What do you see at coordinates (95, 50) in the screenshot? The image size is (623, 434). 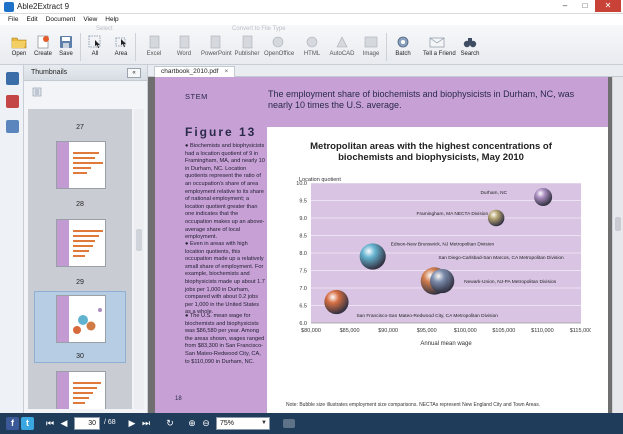 I see `select-all-button: All` at bounding box center [95, 50].